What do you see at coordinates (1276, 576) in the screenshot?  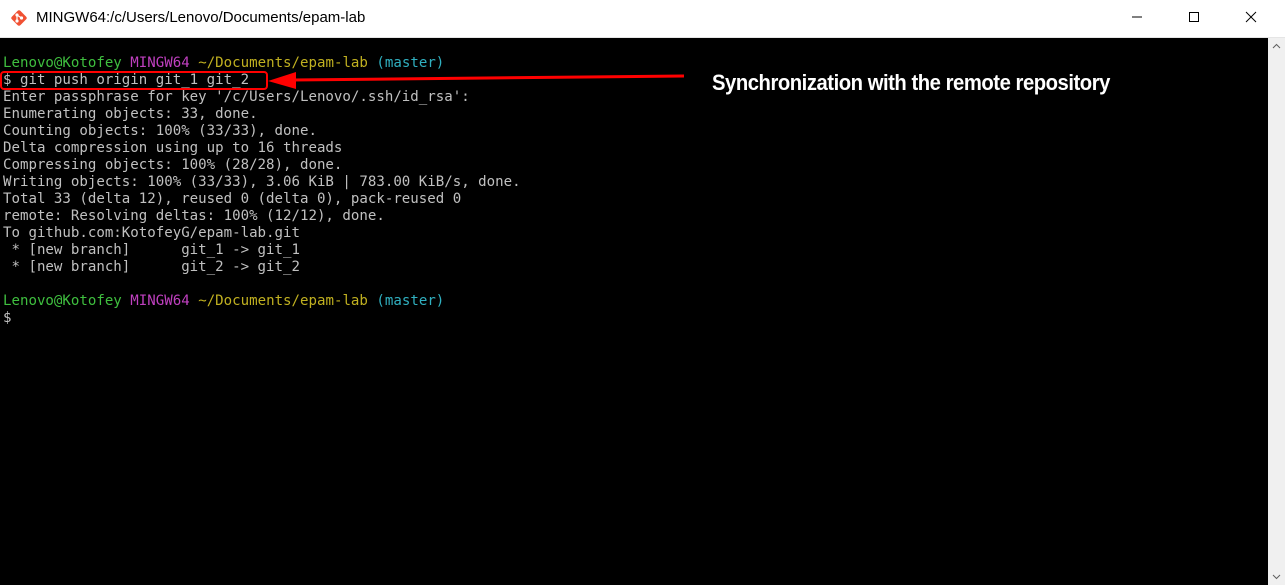 I see `scroll-down-icon` at bounding box center [1276, 576].